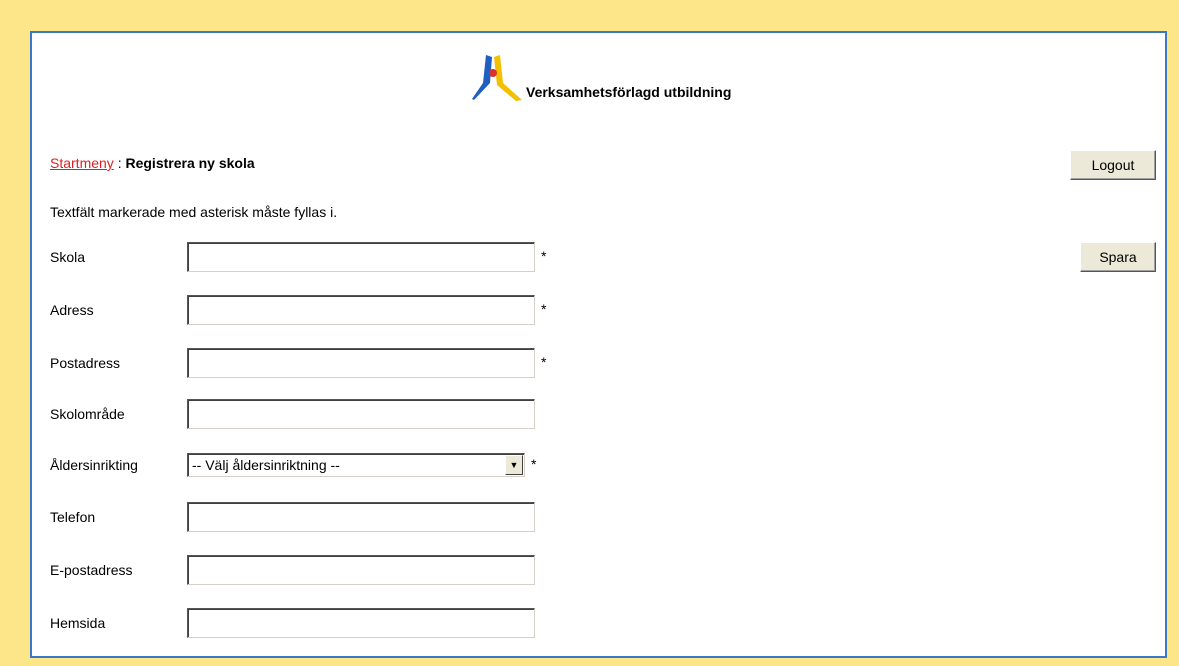 This screenshot has height=666, width=1179. I want to click on brand-name: Verksamhetsförlagd utbildning, so click(629, 92).